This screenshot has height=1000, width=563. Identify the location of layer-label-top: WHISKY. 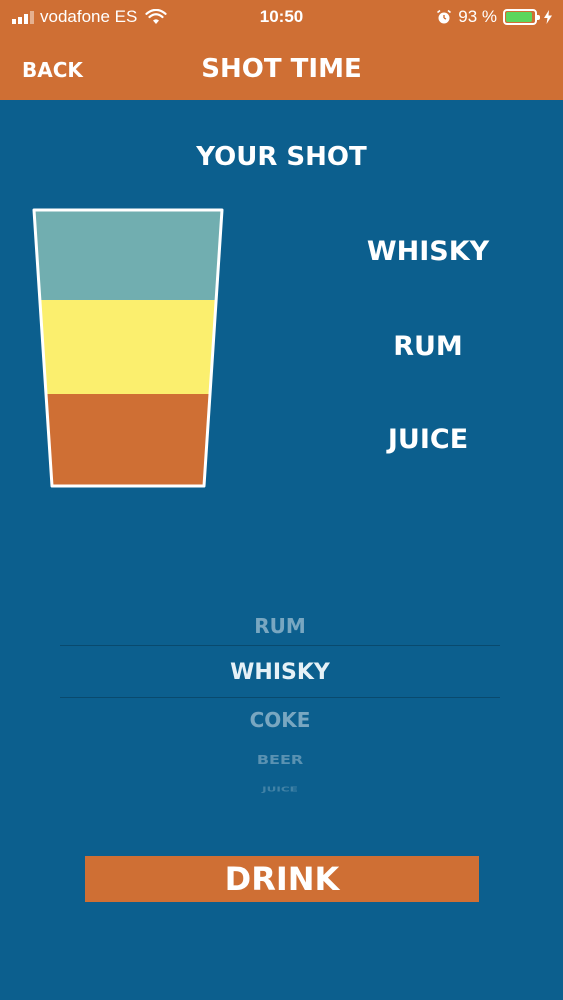
(428, 251).